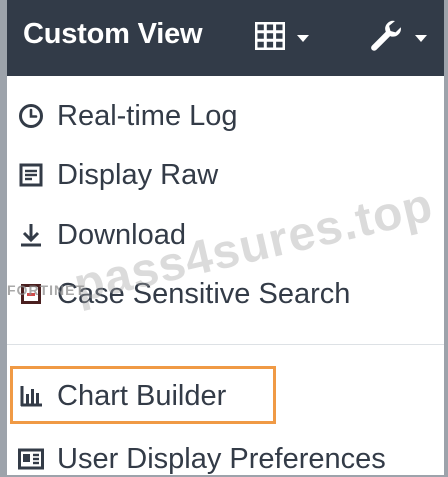  I want to click on menu-item-label: Chart Builder, so click(142, 395).